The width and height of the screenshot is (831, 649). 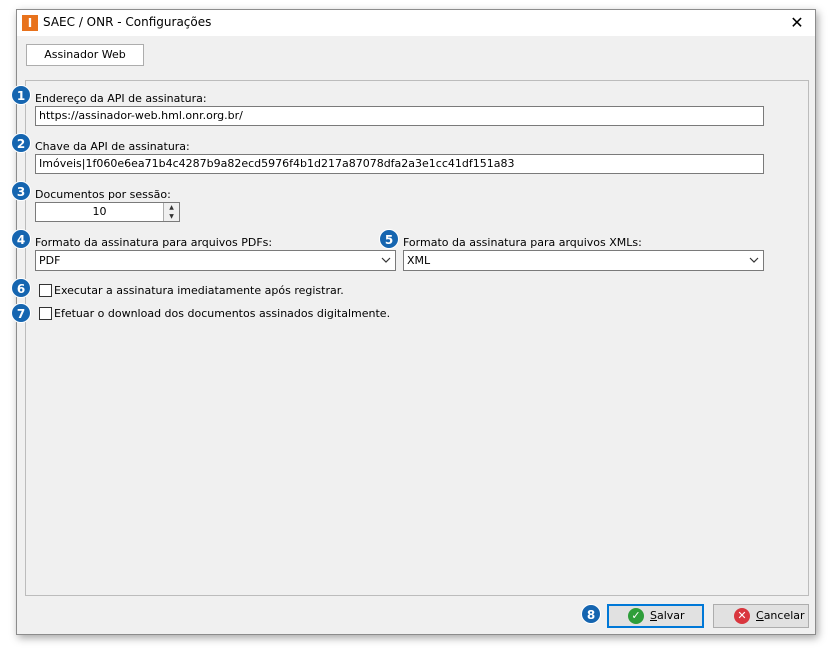 What do you see at coordinates (21, 95) in the screenshot?
I see `callout-1: 1` at bounding box center [21, 95].